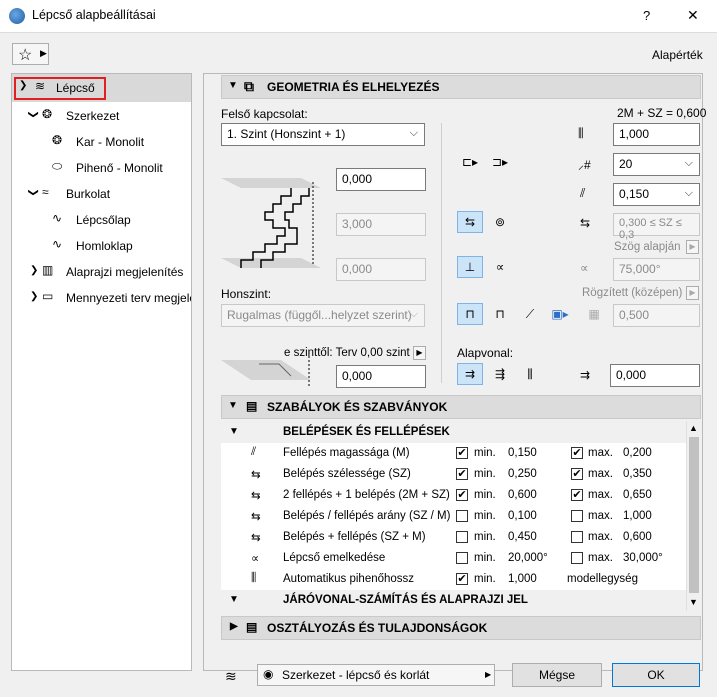 The image size is (717, 697). I want to click on rule-icon: ⇆, so click(256, 517).